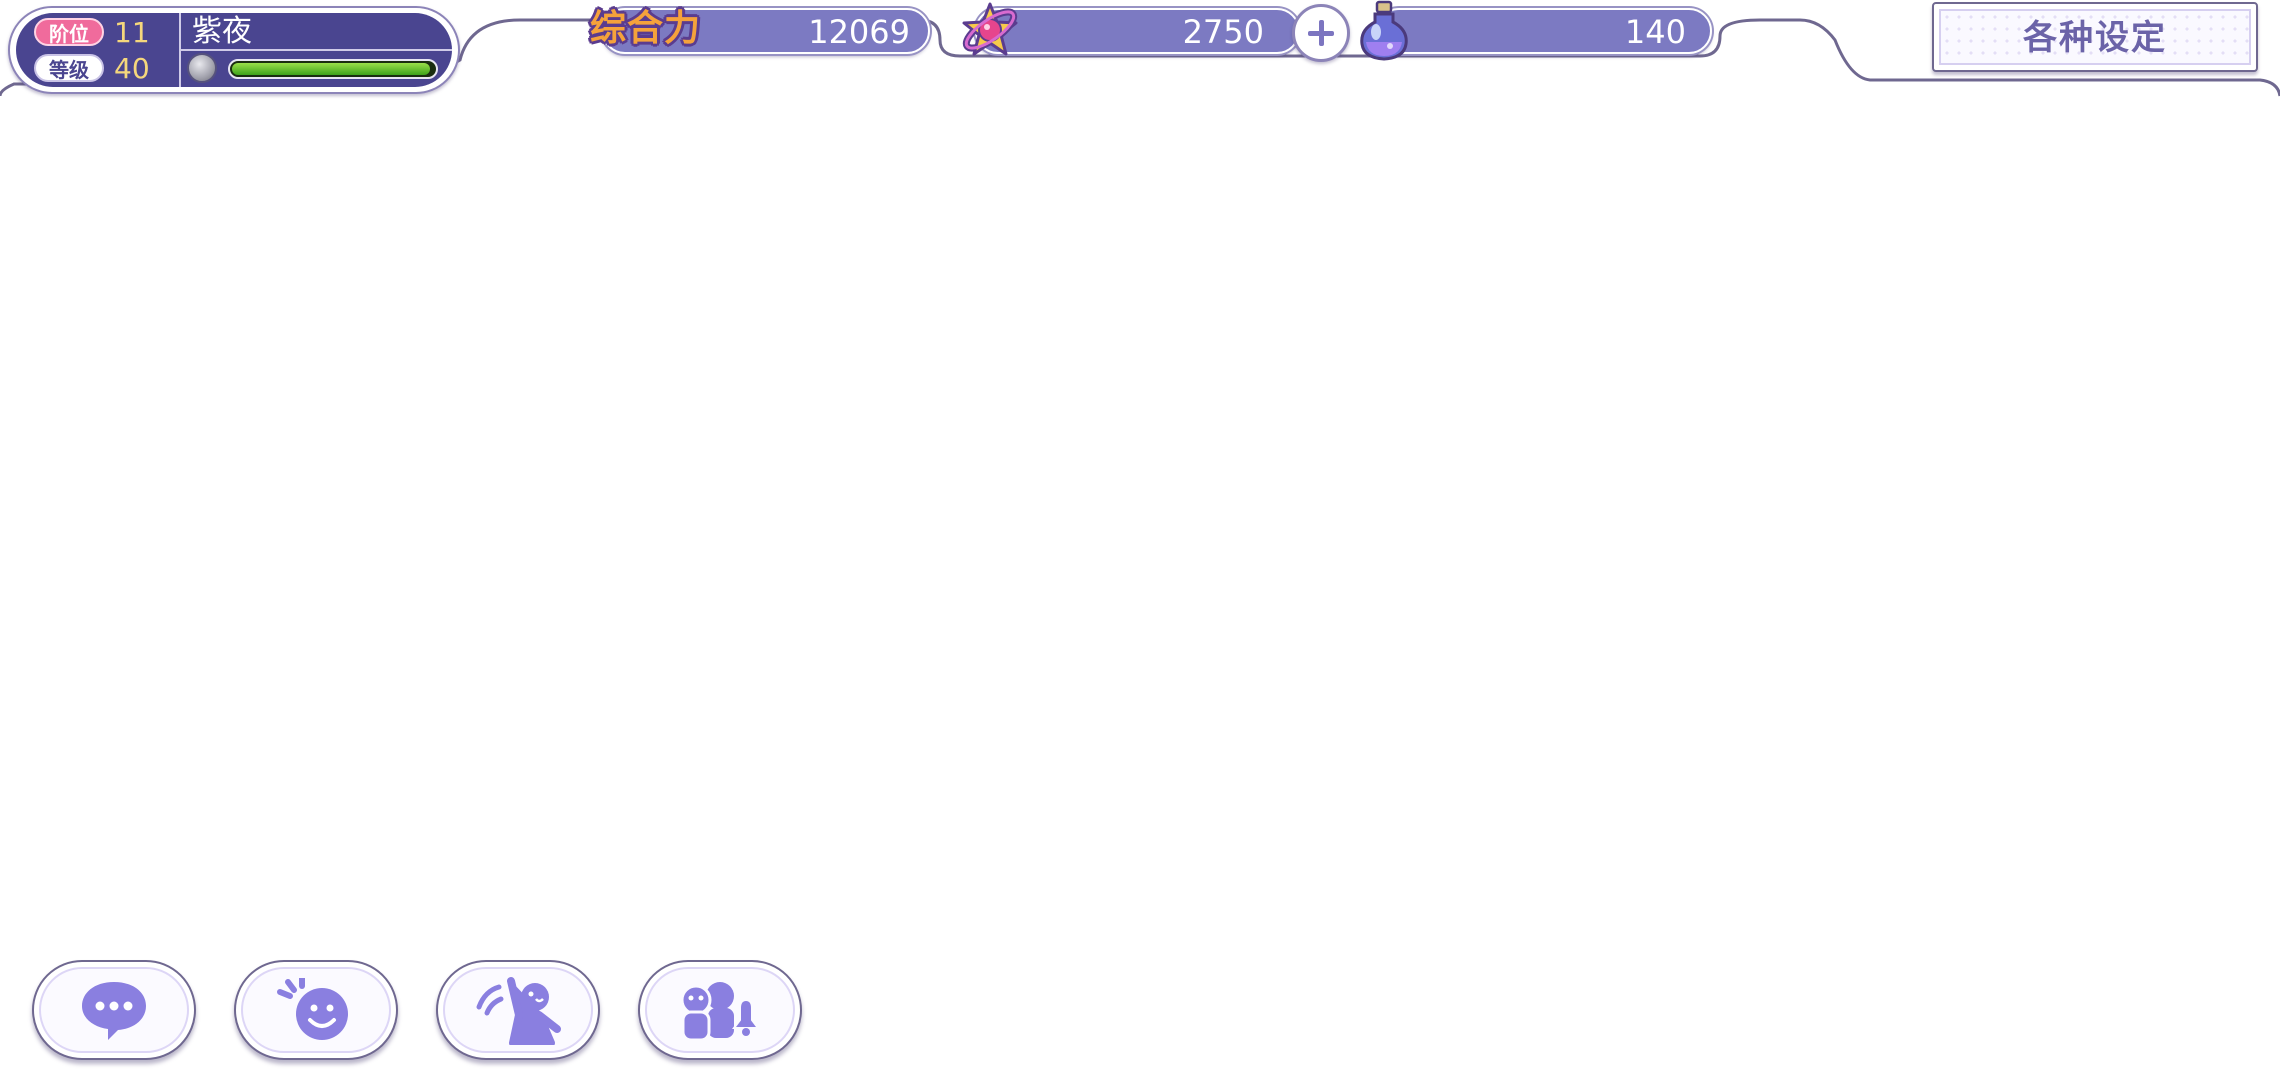 The height and width of the screenshot is (1080, 2280). I want to click on star-planet-icon, so click(990, 29).